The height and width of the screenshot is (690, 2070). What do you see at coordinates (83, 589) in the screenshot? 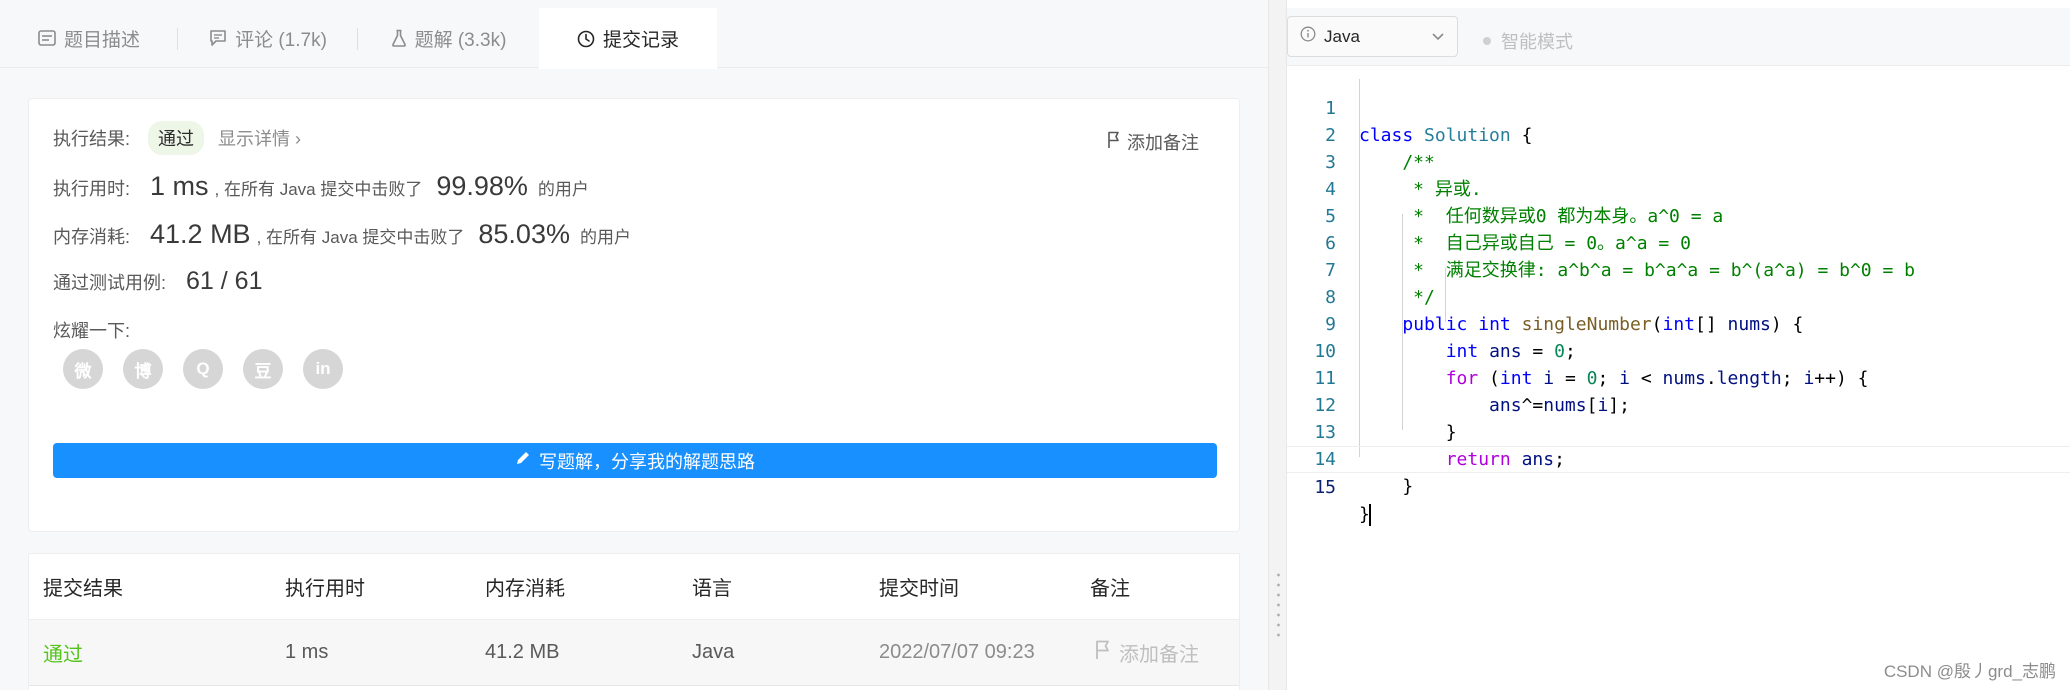
I see `col-status-header: 提交结果` at bounding box center [83, 589].